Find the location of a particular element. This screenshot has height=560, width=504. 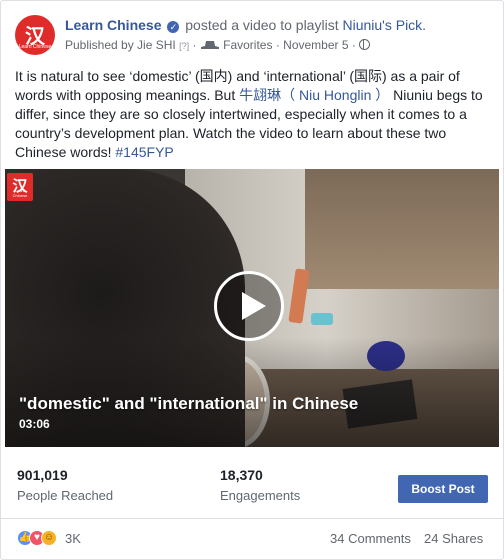

engagements-label: Engagements is located at coordinates (260, 495).